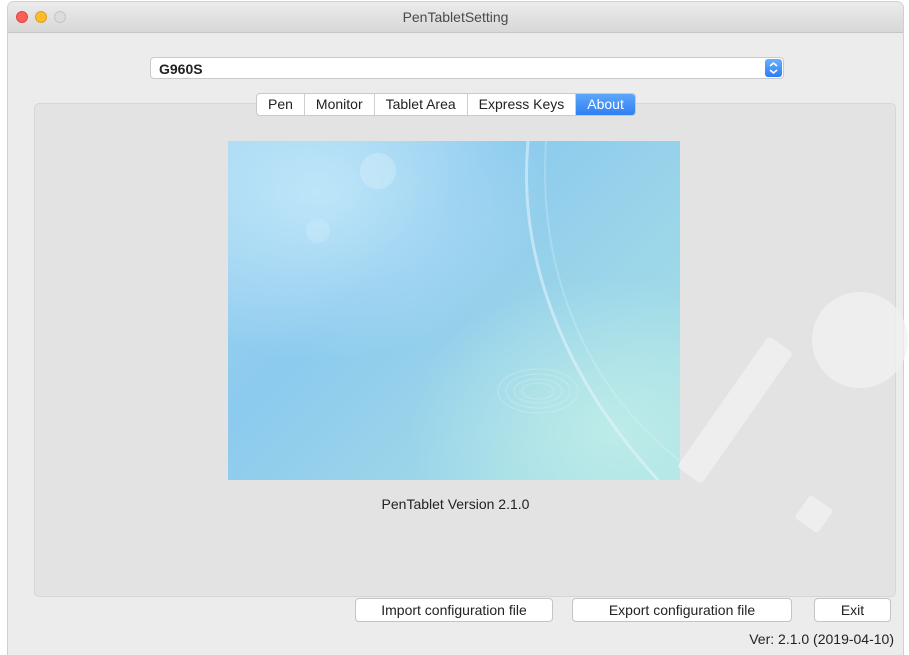  What do you see at coordinates (682, 610) in the screenshot?
I see `export-config-button: Export configuration file` at bounding box center [682, 610].